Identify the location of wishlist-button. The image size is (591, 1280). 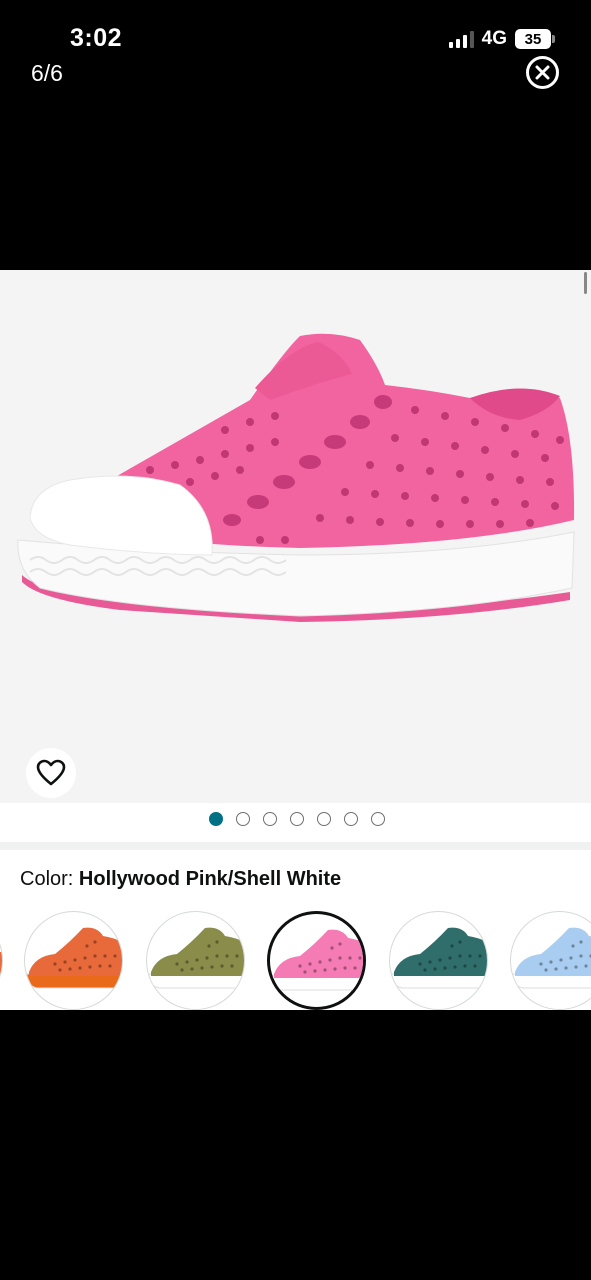
(51, 773).